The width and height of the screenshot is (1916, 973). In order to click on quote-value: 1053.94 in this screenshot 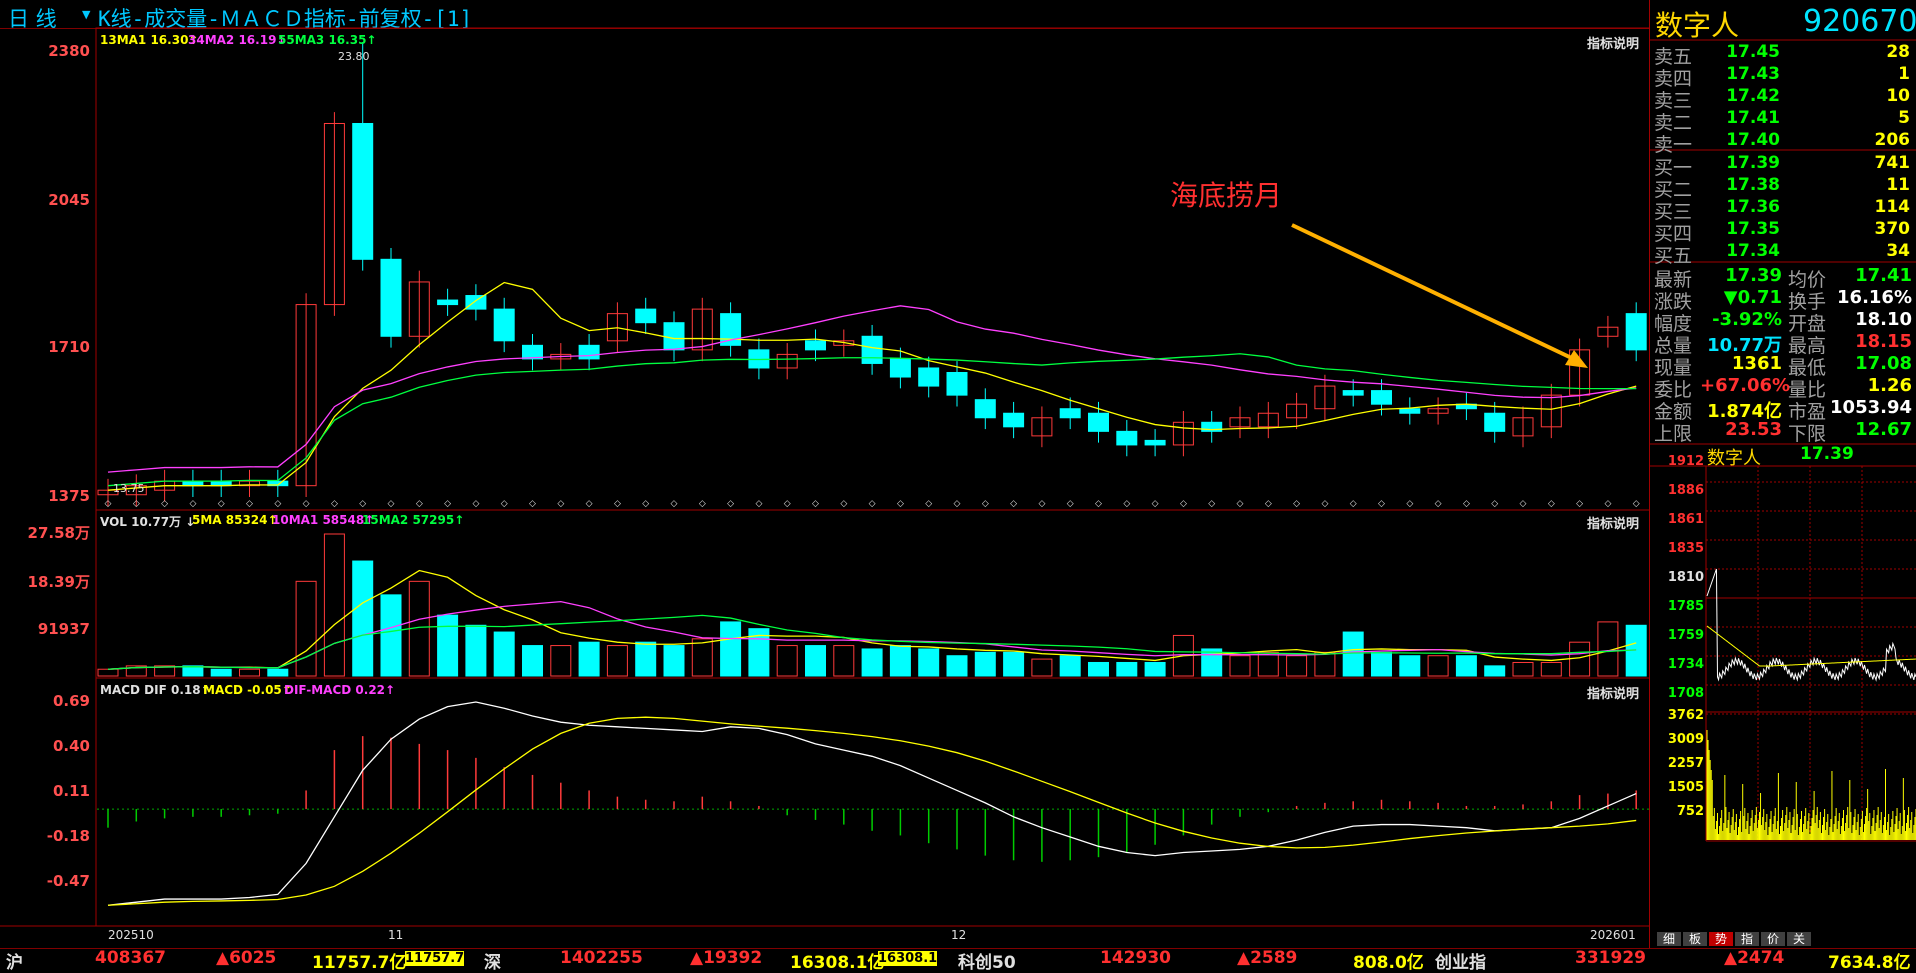, I will do `click(1871, 407)`.